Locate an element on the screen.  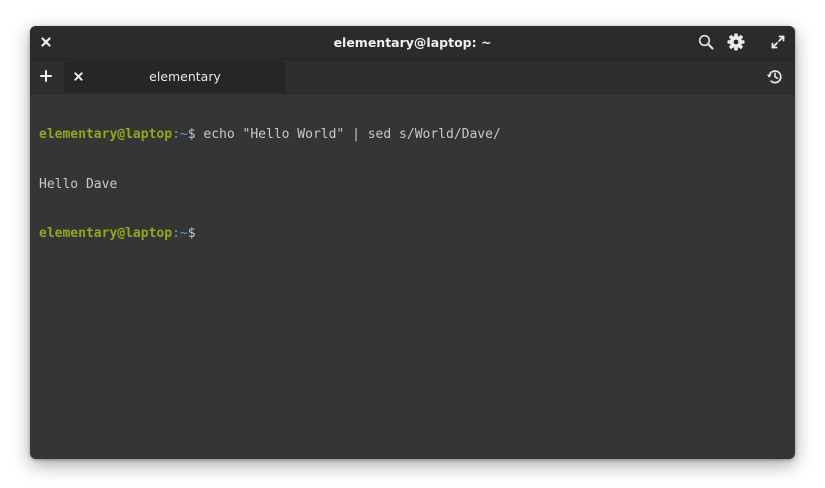
search-icon is located at coordinates (706, 42).